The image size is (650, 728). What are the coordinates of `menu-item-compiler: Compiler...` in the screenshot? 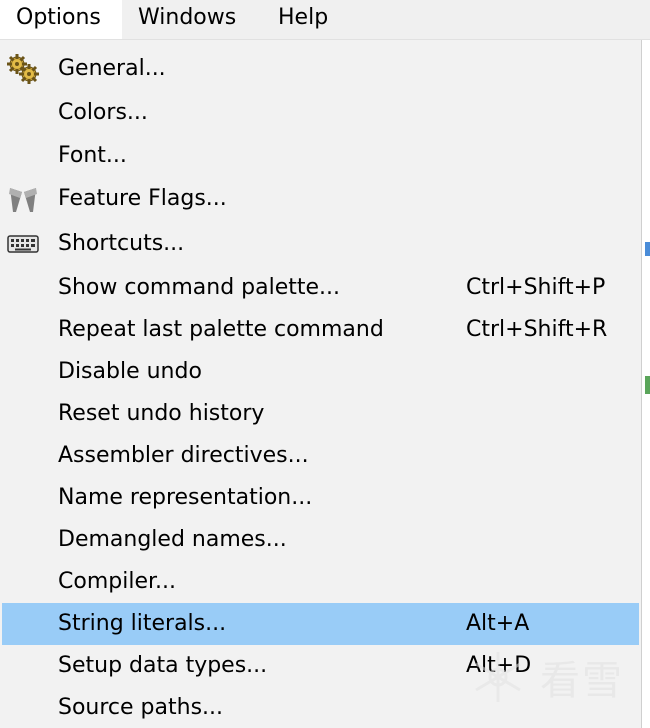 It's located at (320, 582).